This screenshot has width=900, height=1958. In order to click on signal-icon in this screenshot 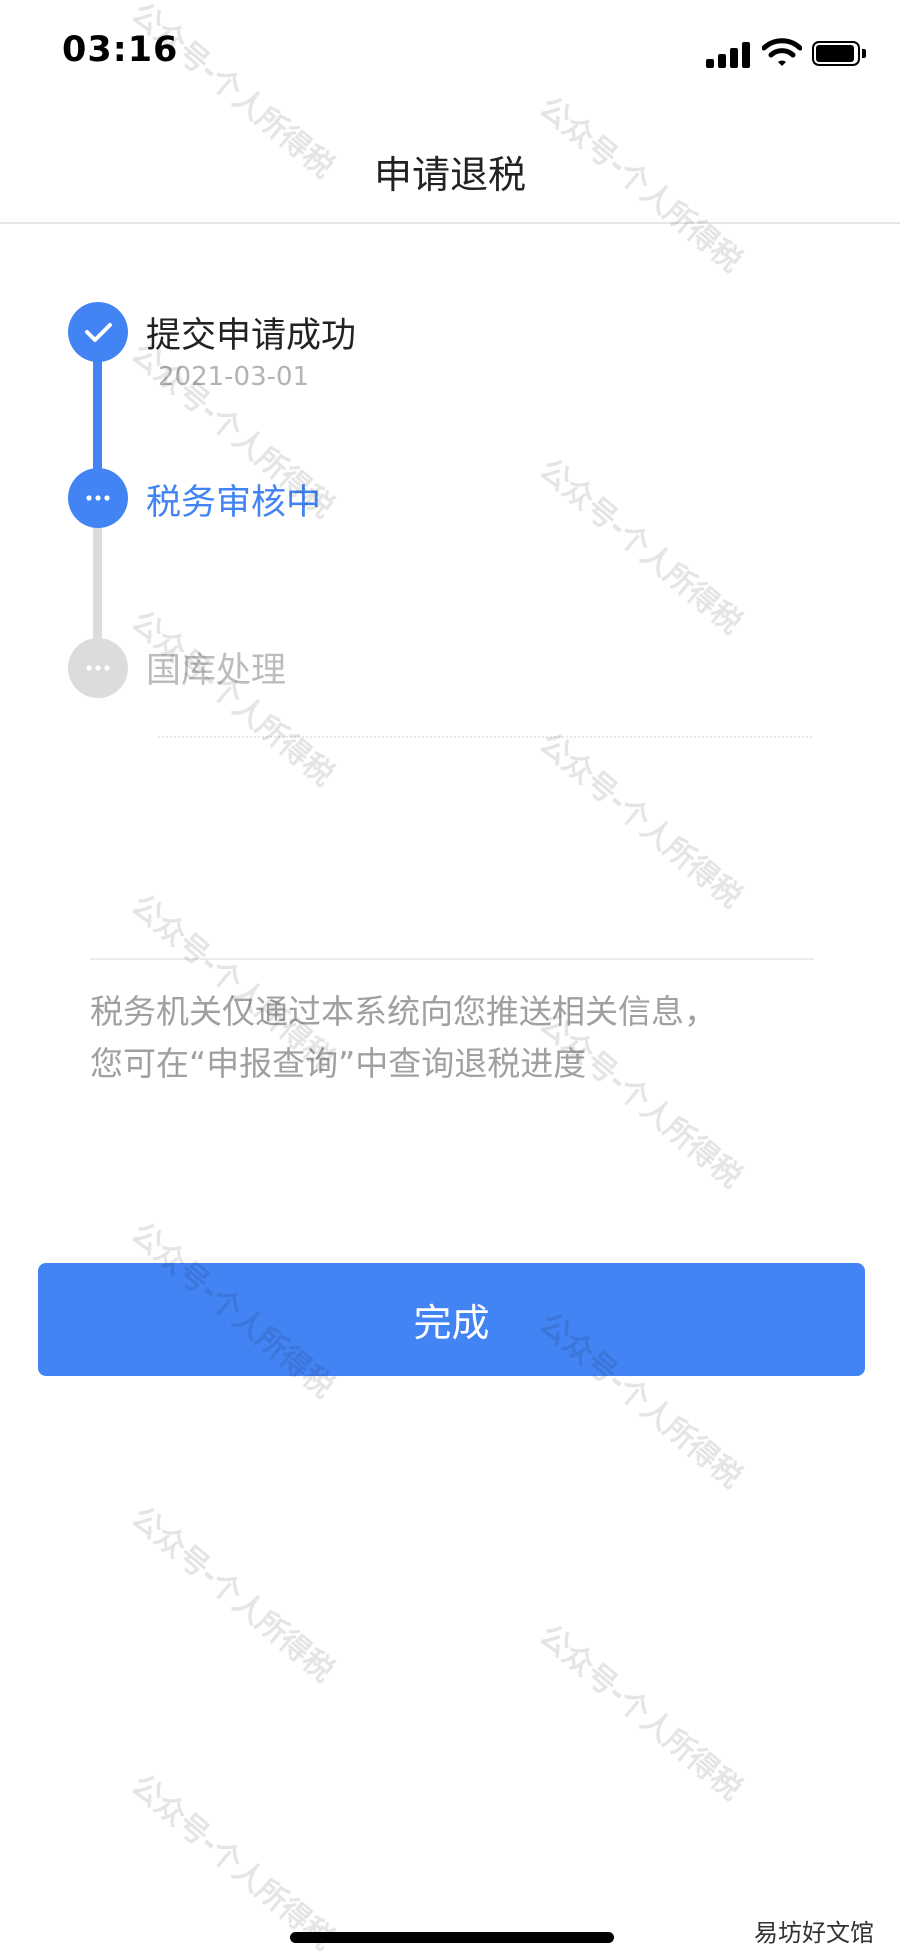, I will do `click(729, 55)`.